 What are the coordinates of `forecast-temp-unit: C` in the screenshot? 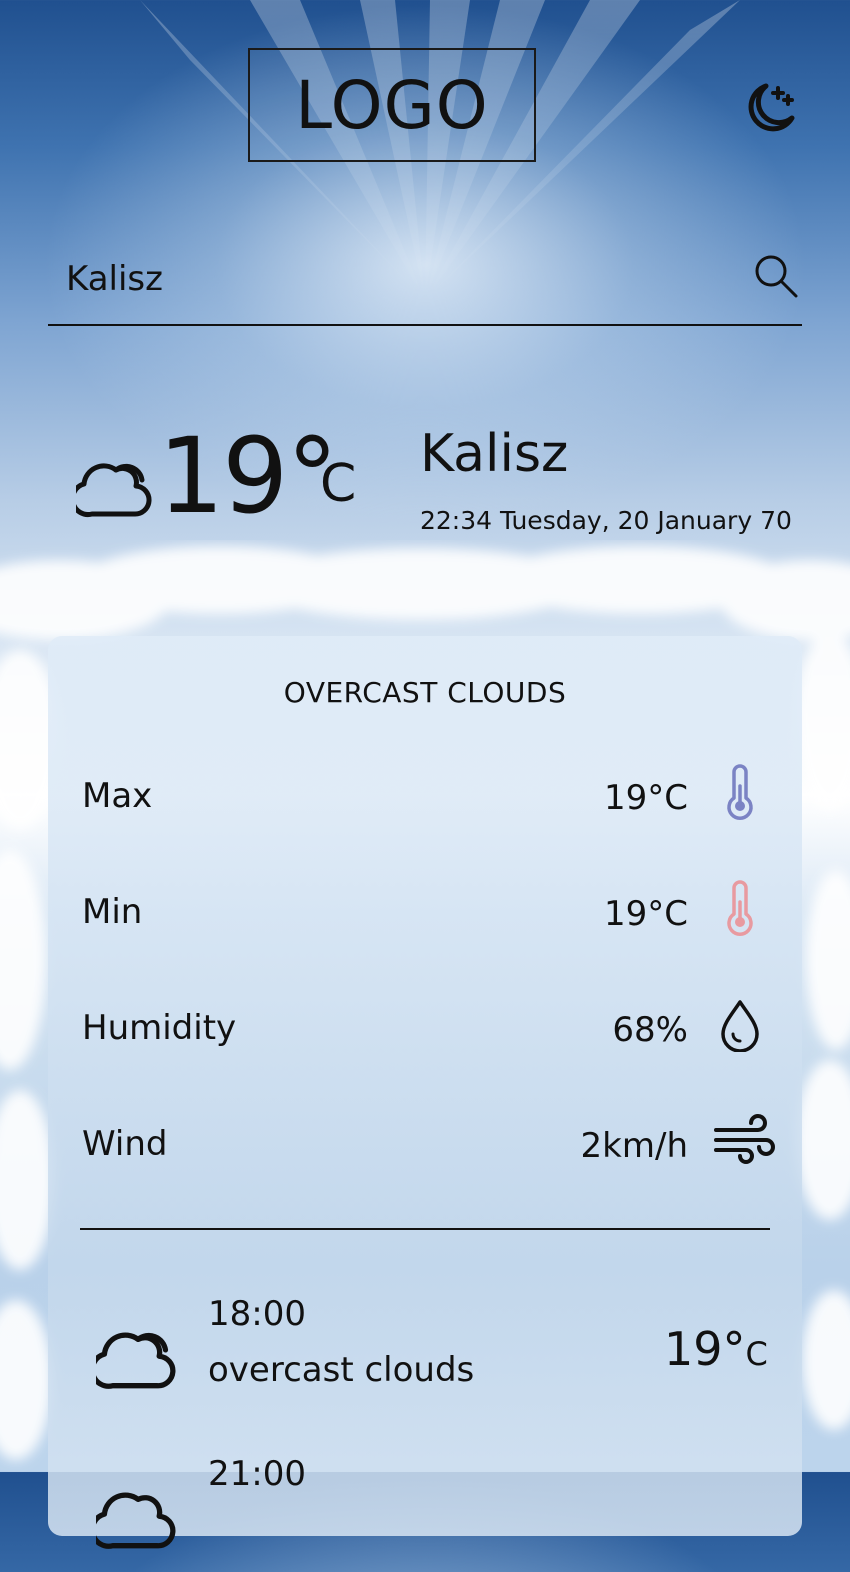 It's located at (756, 1354).